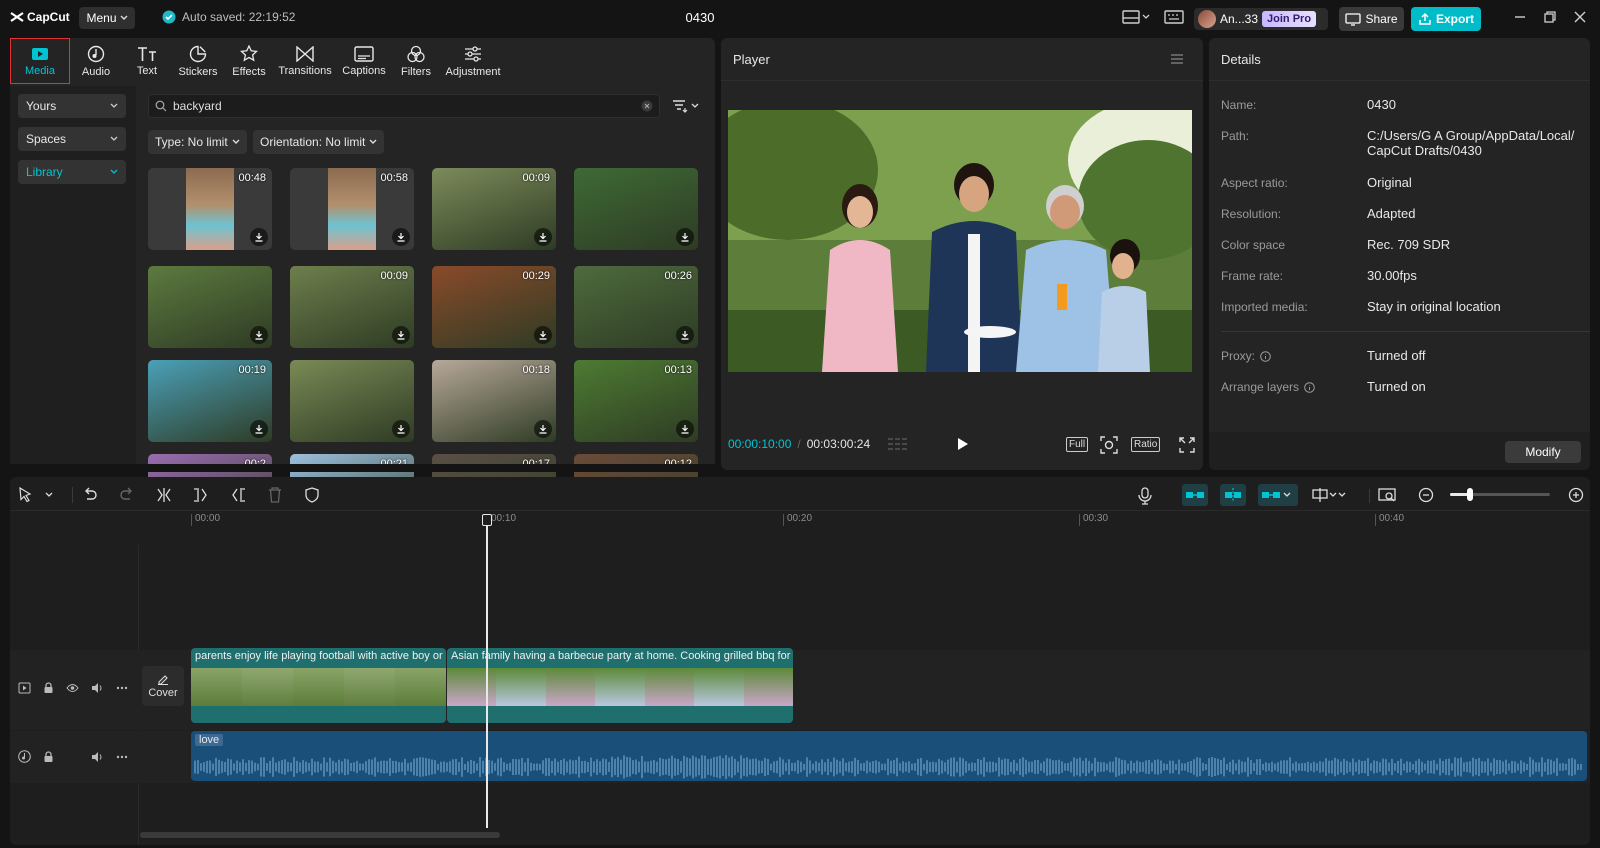  Describe the element at coordinates (210, 401) in the screenshot. I see `media-thumbnail: 00:19` at that location.